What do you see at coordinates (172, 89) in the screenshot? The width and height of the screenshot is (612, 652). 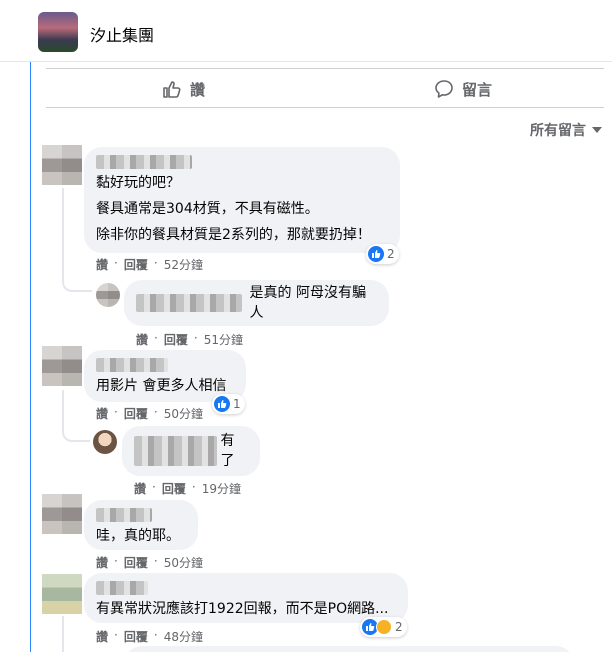 I see `thumbs-up-icon` at bounding box center [172, 89].